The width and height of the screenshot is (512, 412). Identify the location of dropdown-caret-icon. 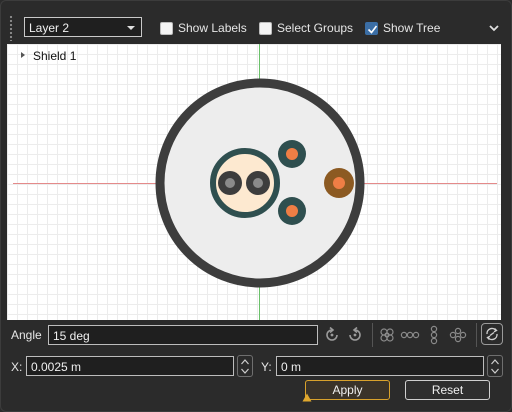
(131, 28).